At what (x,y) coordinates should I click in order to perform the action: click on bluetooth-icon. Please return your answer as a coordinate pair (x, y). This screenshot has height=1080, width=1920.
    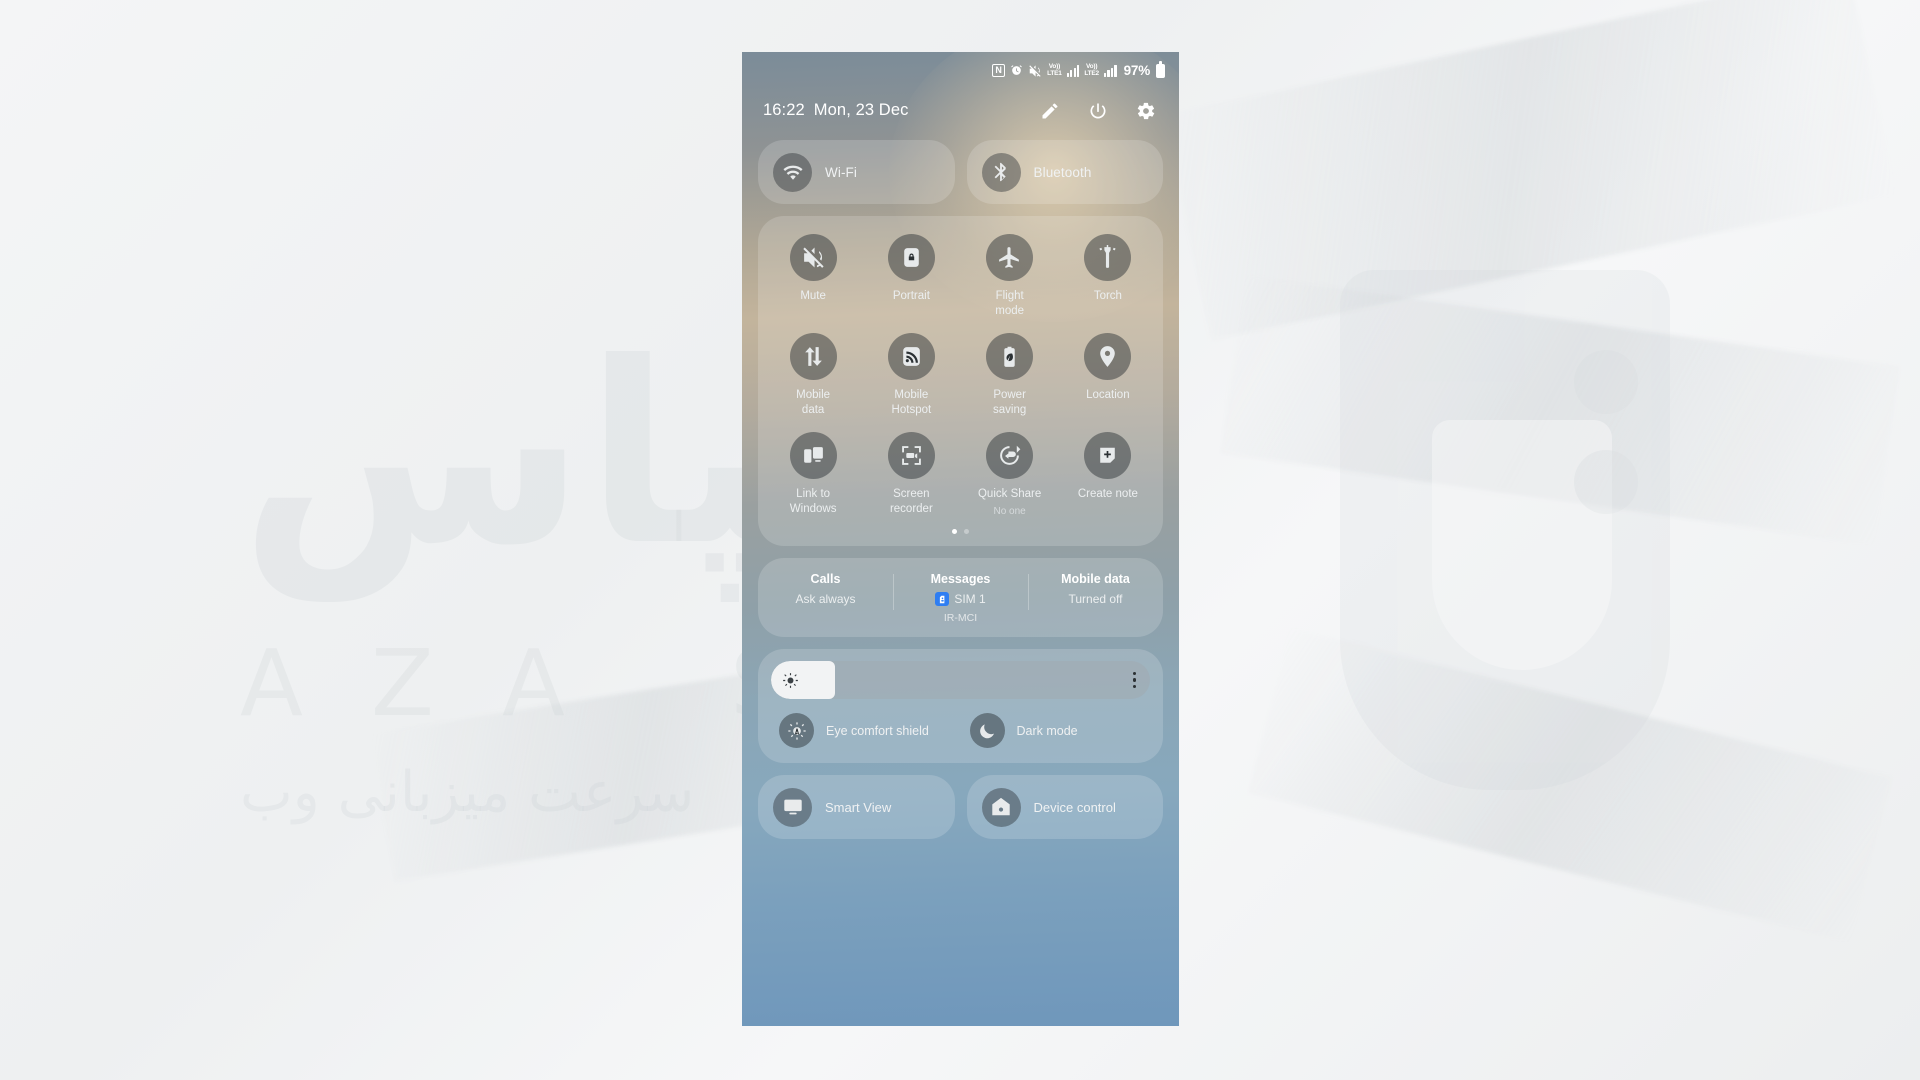
    Looking at the image, I should click on (1001, 172).